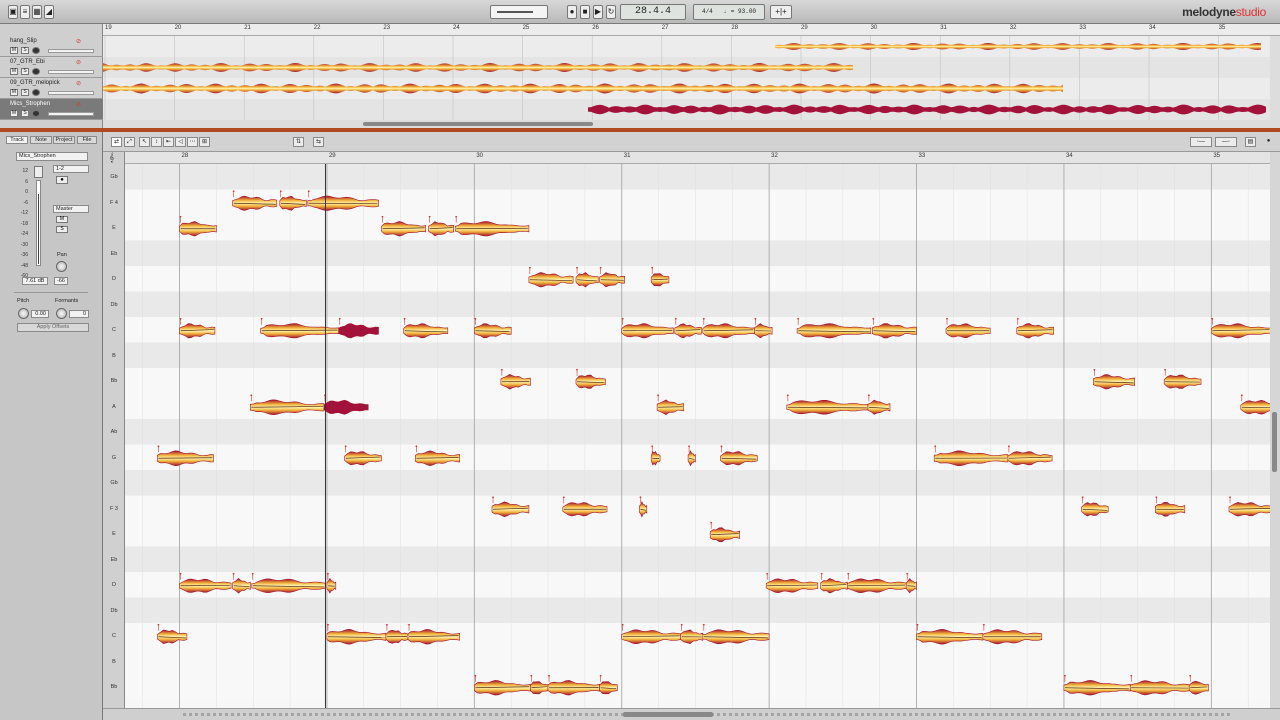 The image size is (1280, 720). I want to click on loop-icon: ↻, so click(611, 12).